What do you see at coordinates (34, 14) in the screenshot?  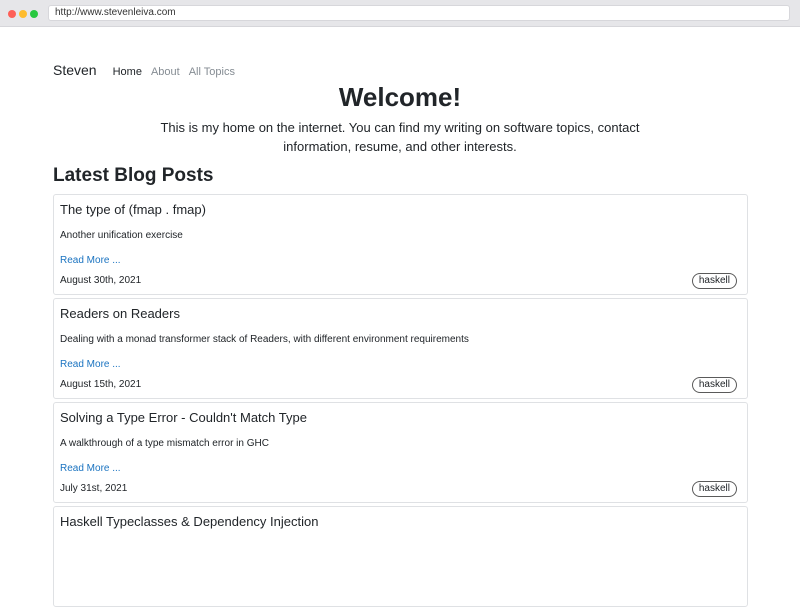 I see `maximize-window-icon` at bounding box center [34, 14].